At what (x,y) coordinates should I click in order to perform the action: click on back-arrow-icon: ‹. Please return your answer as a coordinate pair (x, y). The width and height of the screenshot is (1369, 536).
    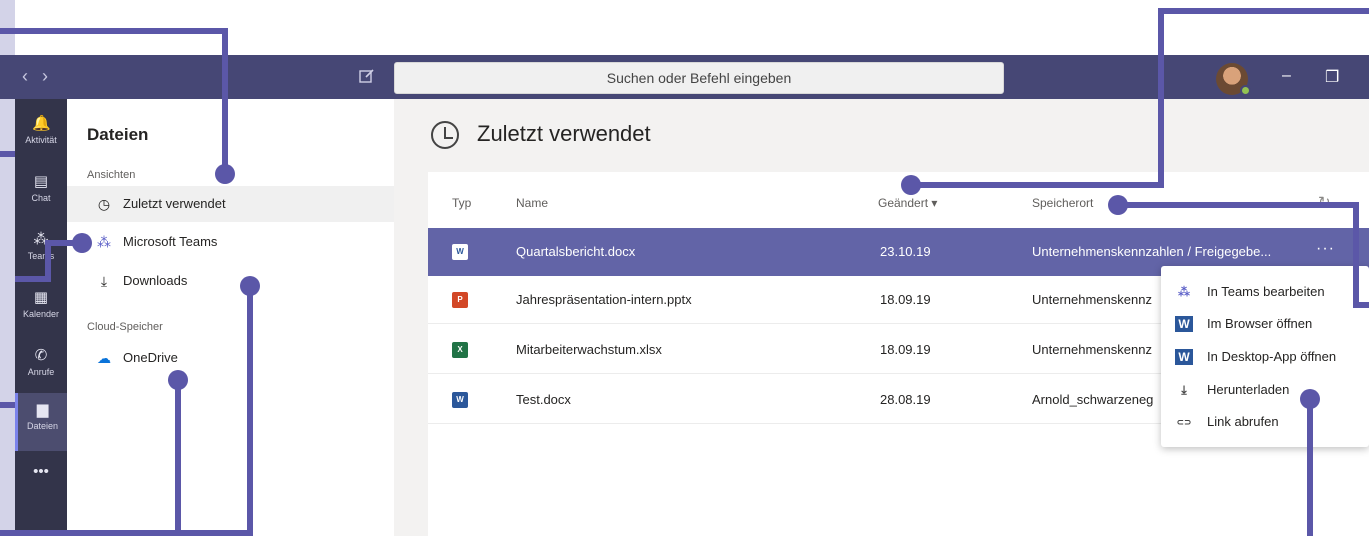
    Looking at the image, I should click on (25, 76).